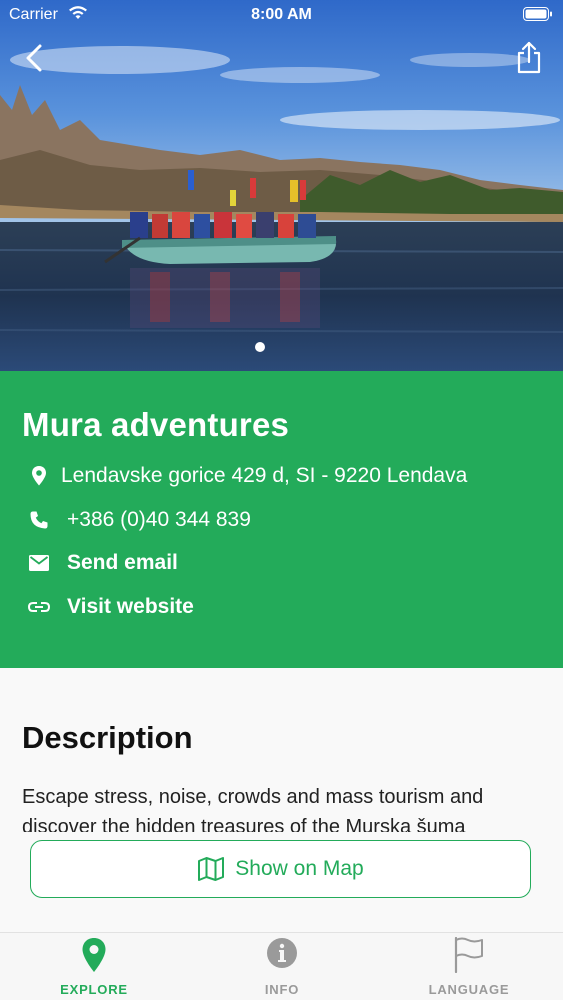 This screenshot has width=563, height=1001. What do you see at coordinates (282, 989) in the screenshot?
I see `tab-info-label: INFO` at bounding box center [282, 989].